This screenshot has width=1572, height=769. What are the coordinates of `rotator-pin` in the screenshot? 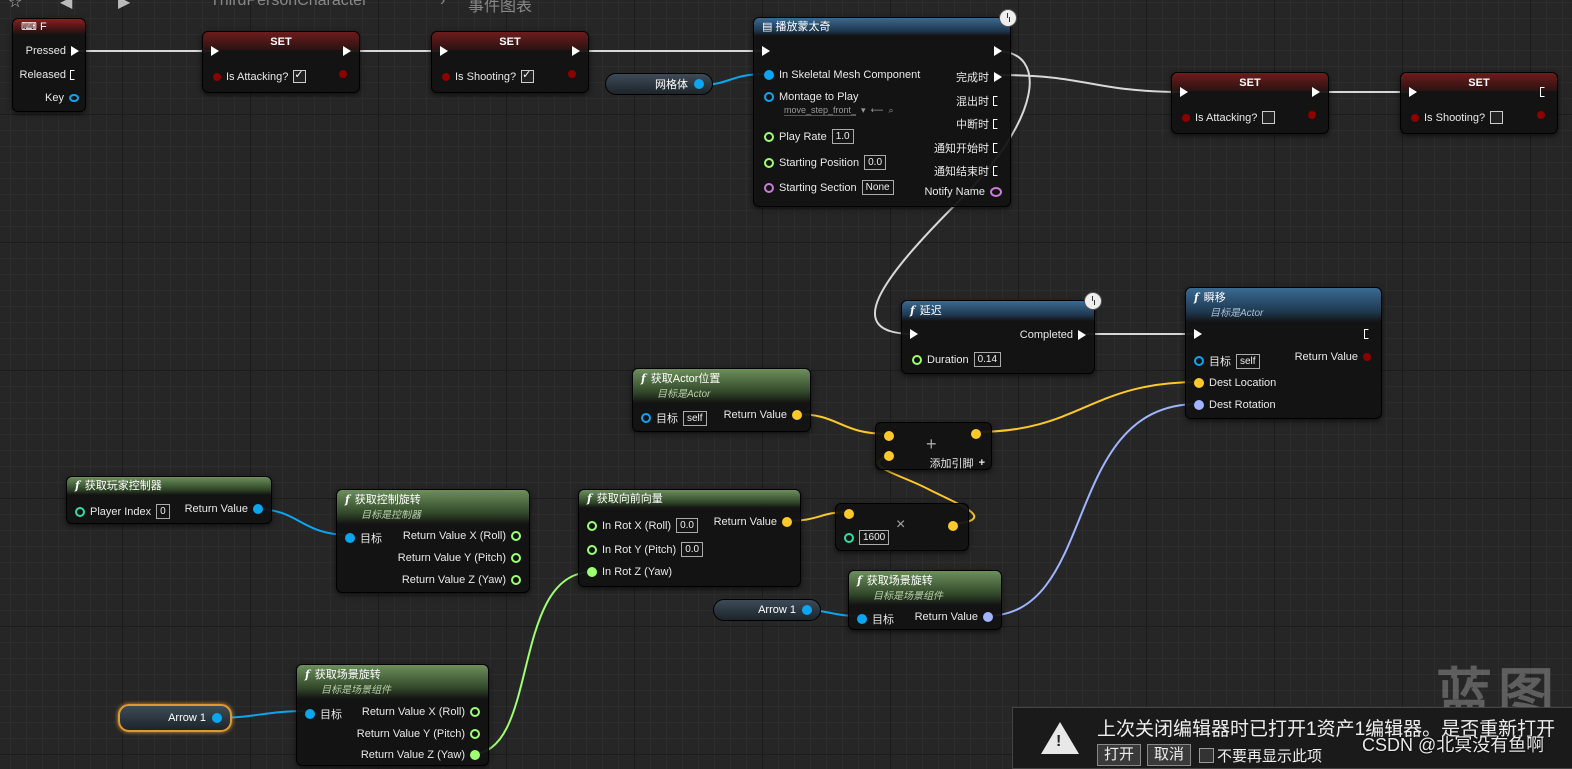 It's located at (1199, 405).